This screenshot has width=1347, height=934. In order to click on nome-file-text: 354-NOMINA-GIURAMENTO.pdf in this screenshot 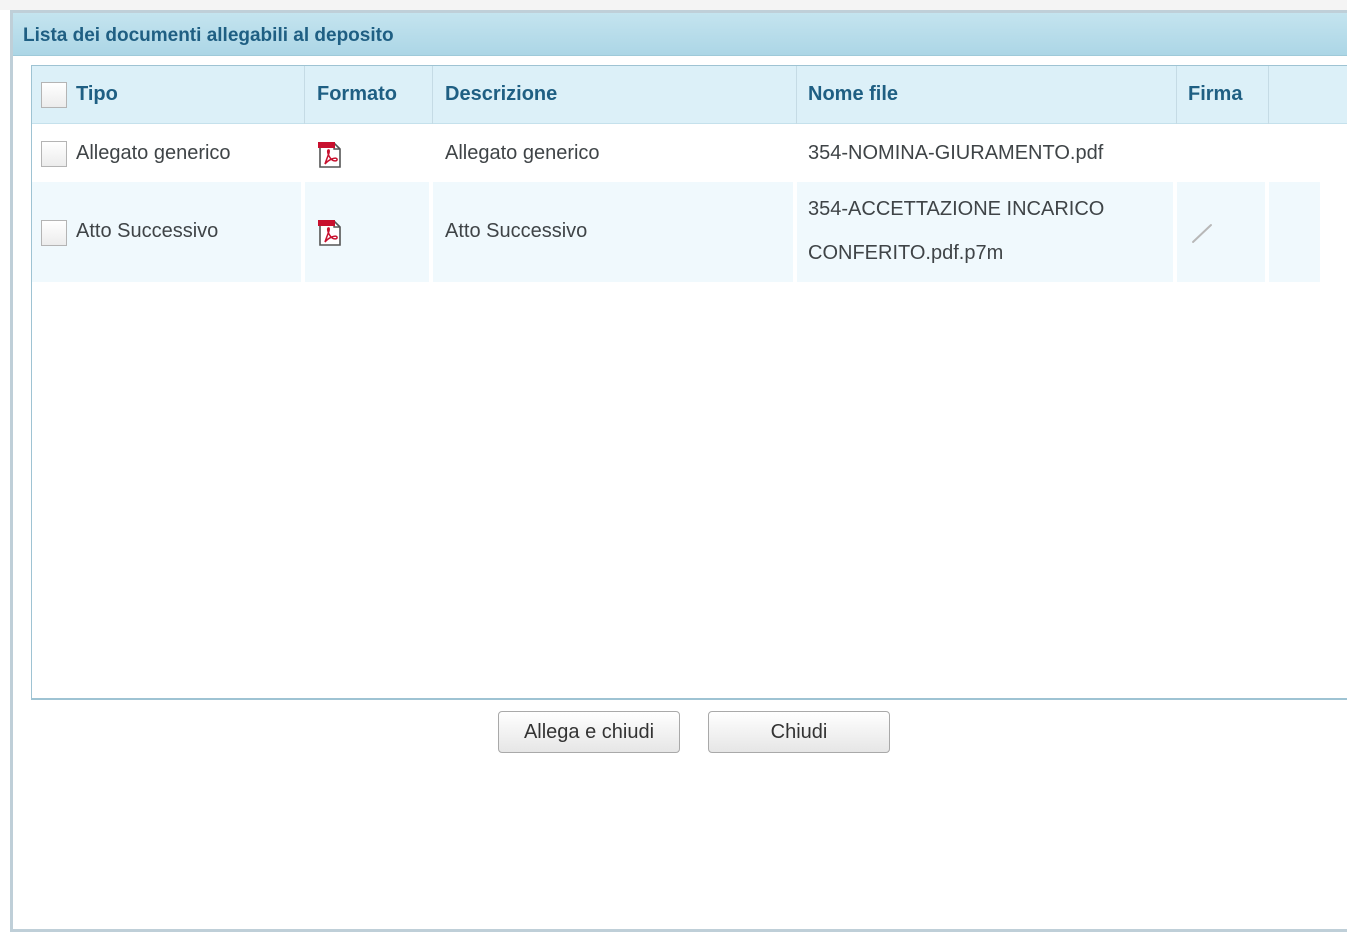, I will do `click(956, 153)`.